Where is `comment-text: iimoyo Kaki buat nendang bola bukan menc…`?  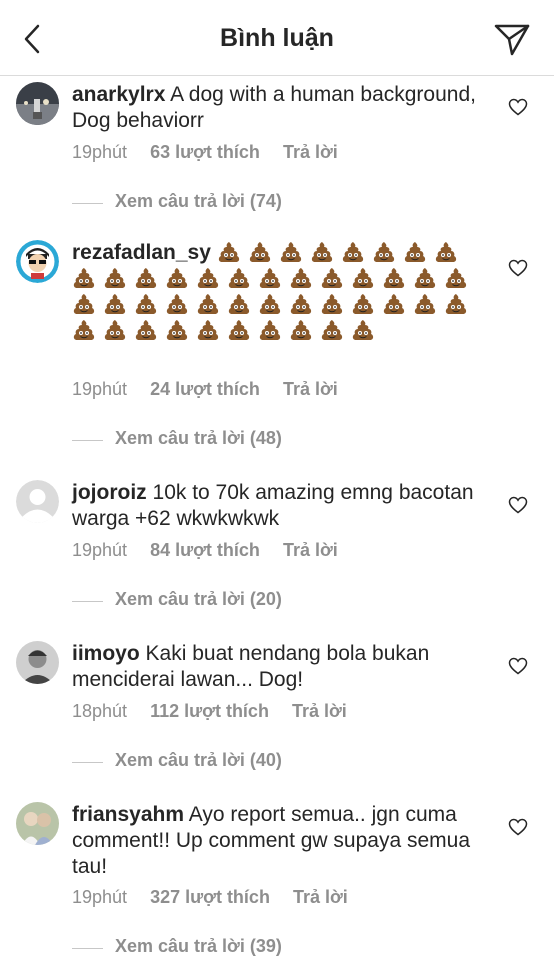
comment-text: iimoyo Kaki buat nendang bola bukan menc… is located at coordinates (282, 667).